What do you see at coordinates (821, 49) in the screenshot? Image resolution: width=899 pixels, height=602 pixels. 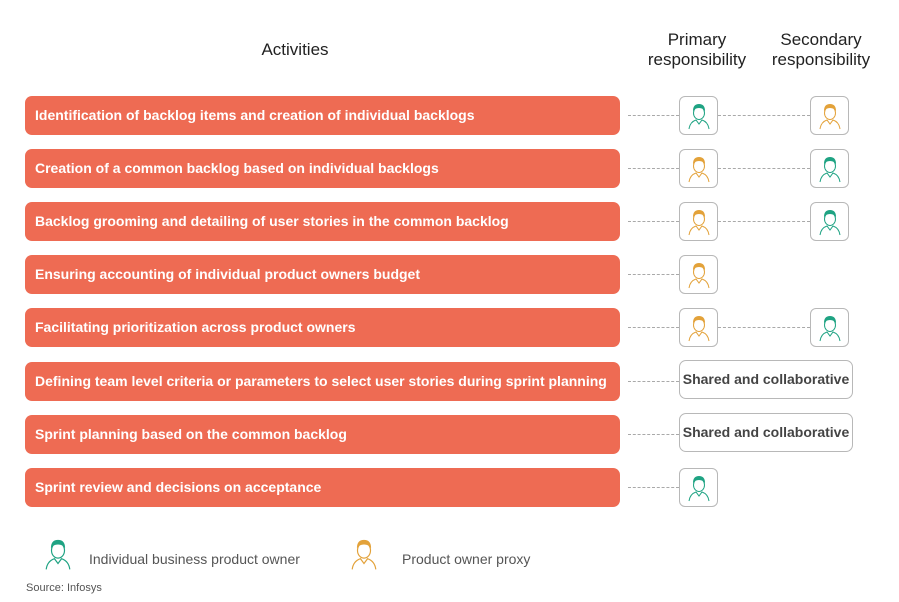 I see `secondary-responsibility-header: Secondary responsibility` at bounding box center [821, 49].